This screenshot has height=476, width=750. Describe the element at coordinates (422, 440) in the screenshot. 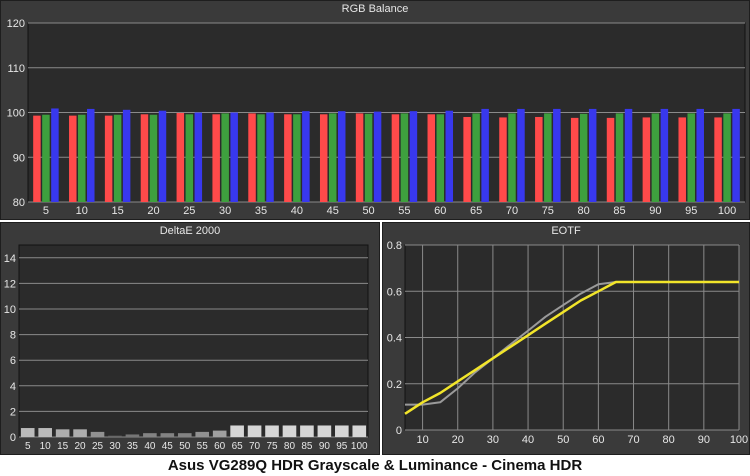

I see `eotf-xtick-label: 10` at that location.